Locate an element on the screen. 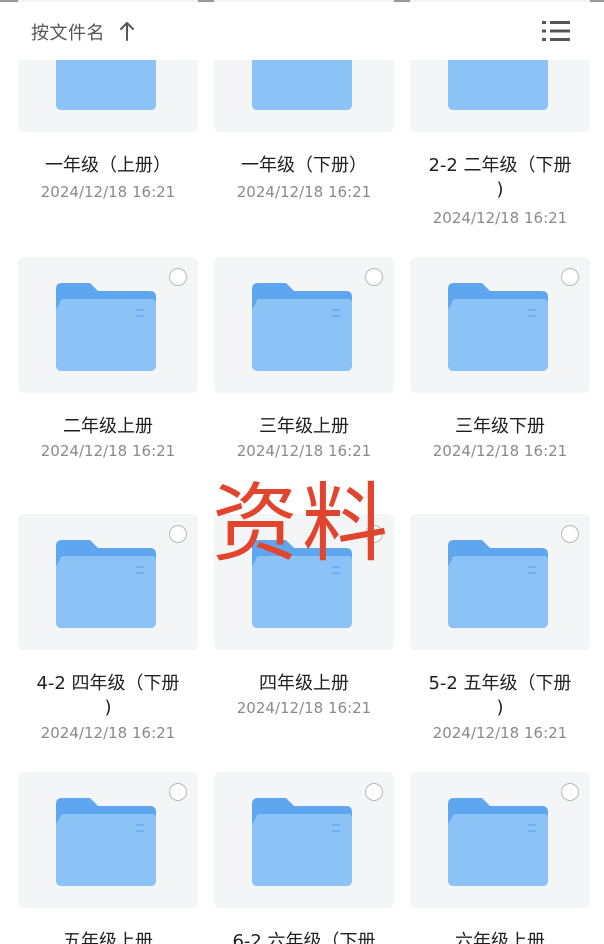  folder-name: 六年级上册 is located at coordinates (500, 937).